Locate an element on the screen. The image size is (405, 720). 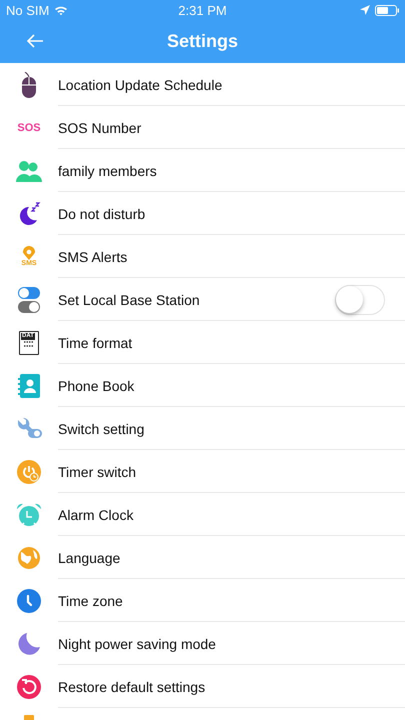
settings-row: Location Update Schedule is located at coordinates (202, 84).